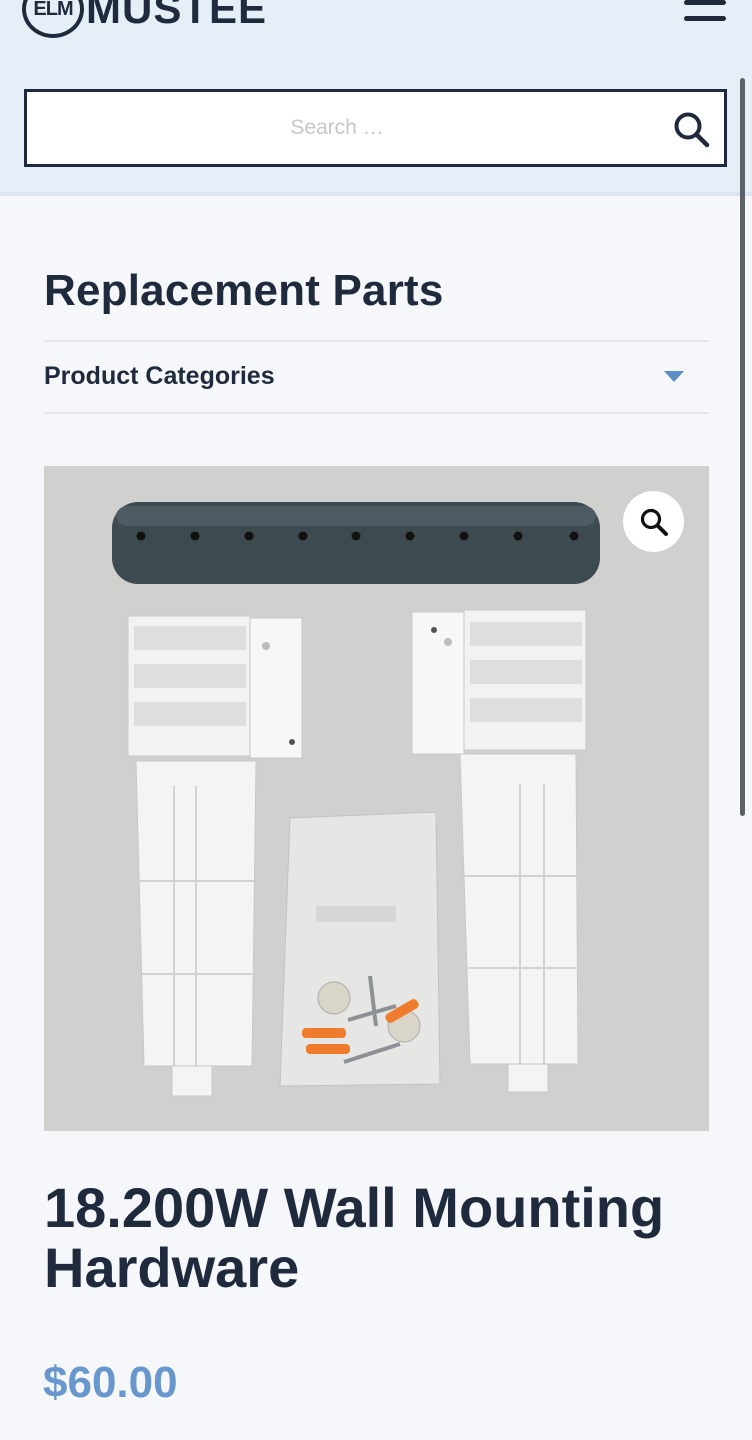  What do you see at coordinates (653, 521) in the screenshot?
I see `magnifier-zoom-icon` at bounding box center [653, 521].